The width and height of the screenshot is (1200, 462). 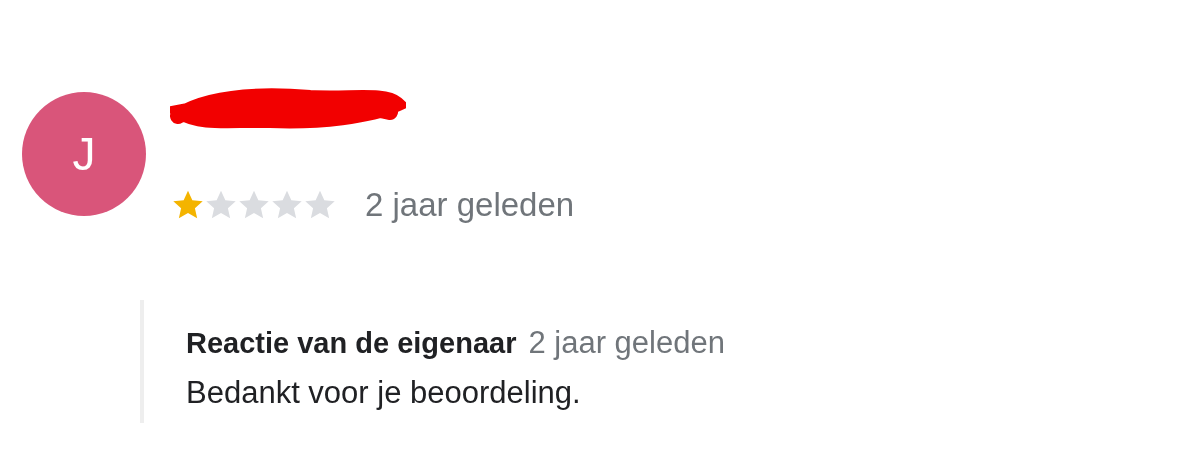 I want to click on response-text: Bedankt voor je beoordeling., so click(x=384, y=393).